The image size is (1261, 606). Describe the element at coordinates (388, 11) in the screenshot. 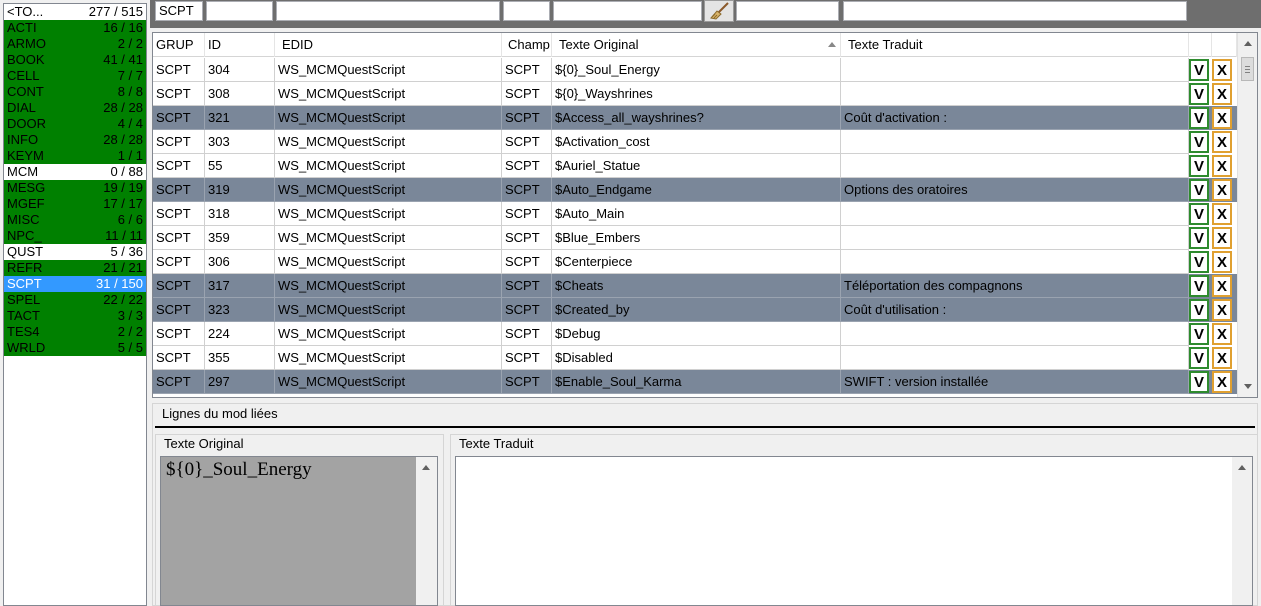

I see `filter-edid-input` at that location.